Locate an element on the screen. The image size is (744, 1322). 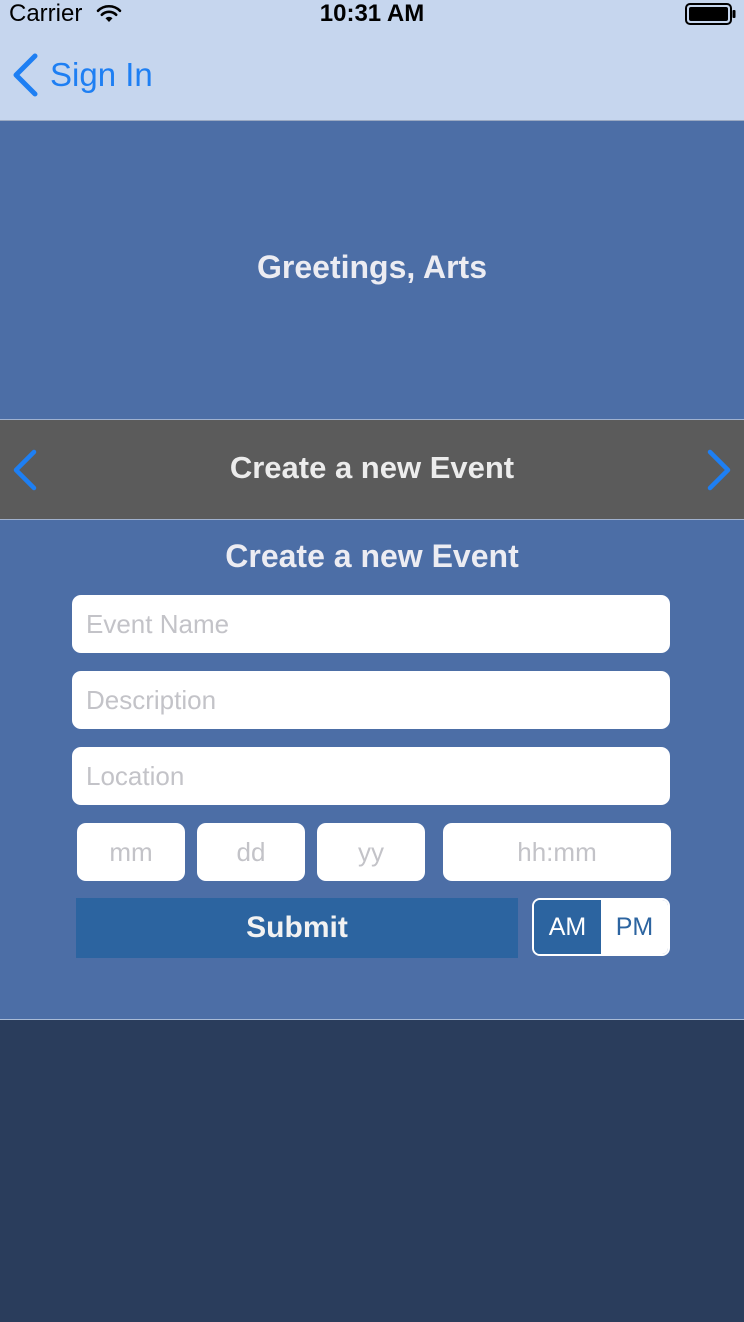
time-field is located at coordinates (557, 852).